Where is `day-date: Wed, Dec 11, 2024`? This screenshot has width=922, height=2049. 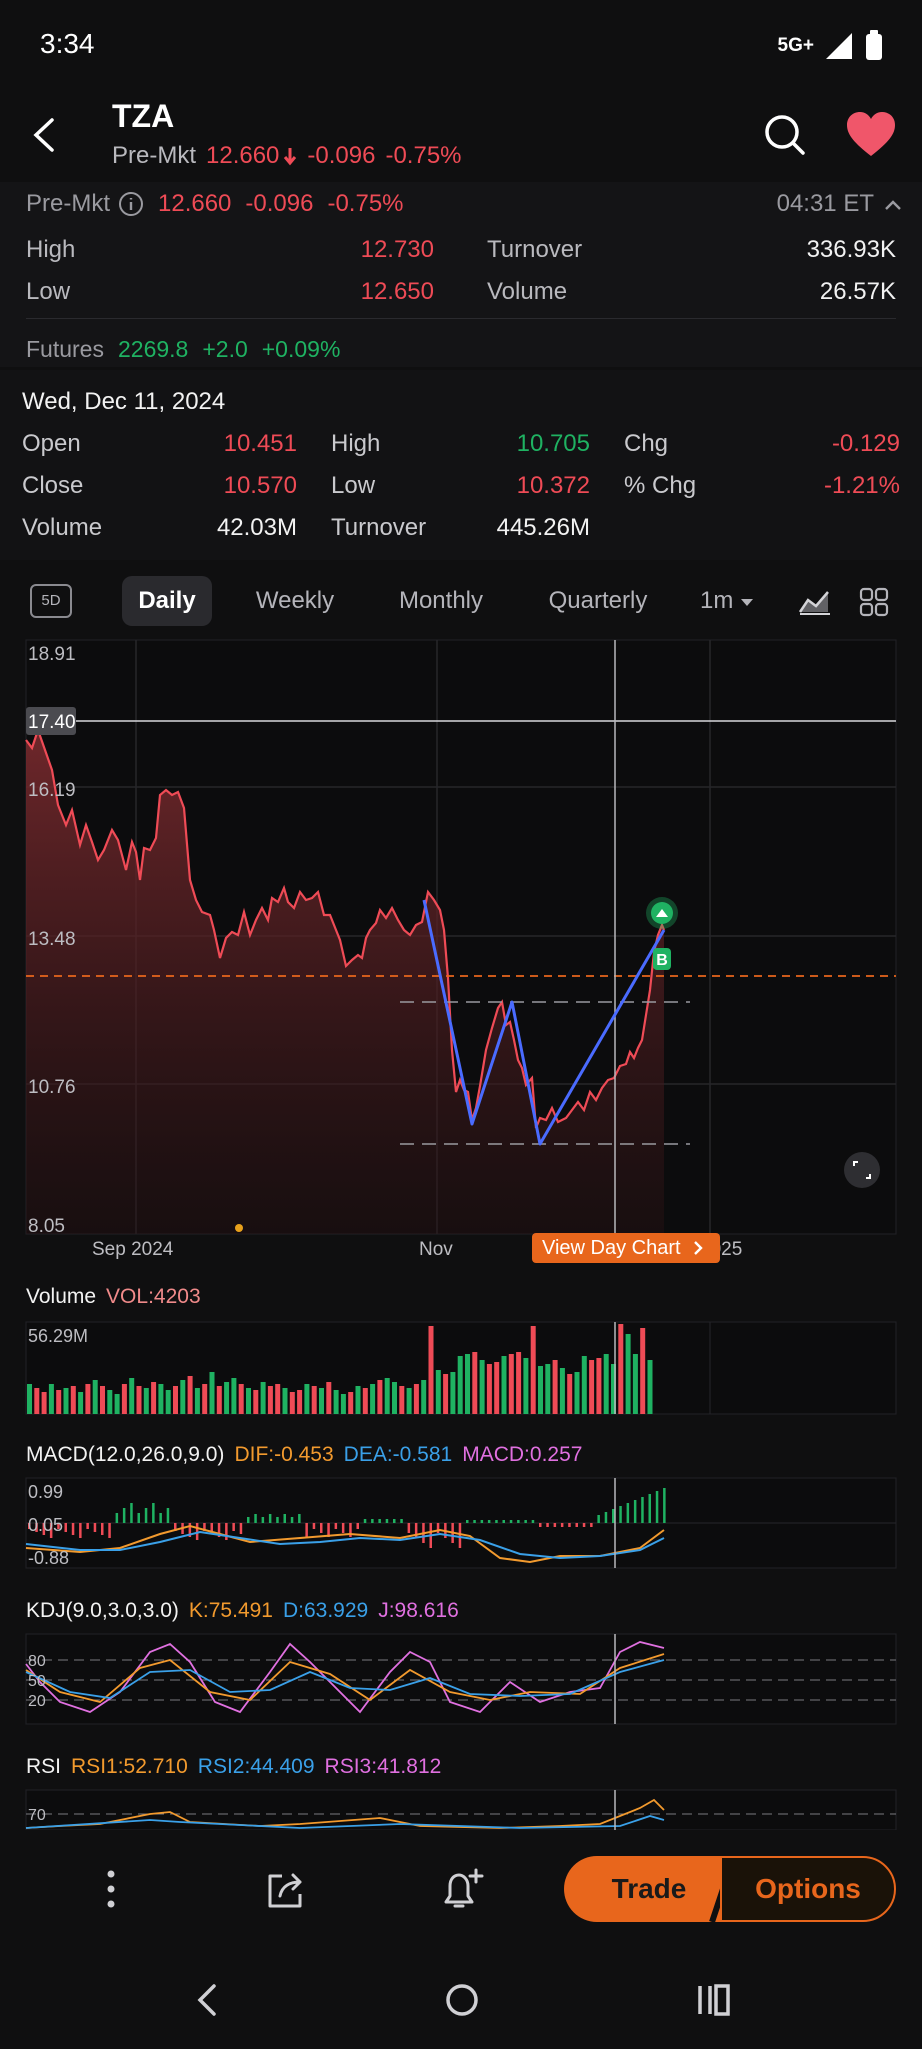 day-date: Wed, Dec 11, 2024 is located at coordinates (124, 401).